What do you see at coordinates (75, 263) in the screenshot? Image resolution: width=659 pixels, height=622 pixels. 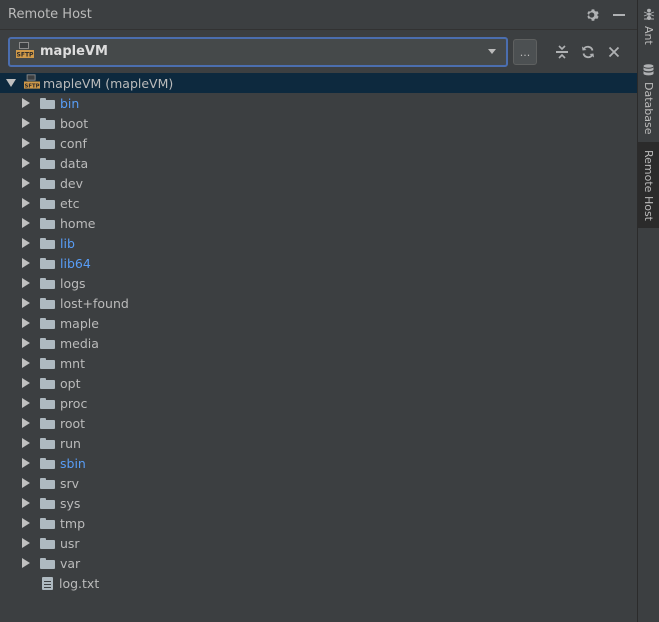 I see `tree-item-label: lib64` at bounding box center [75, 263].